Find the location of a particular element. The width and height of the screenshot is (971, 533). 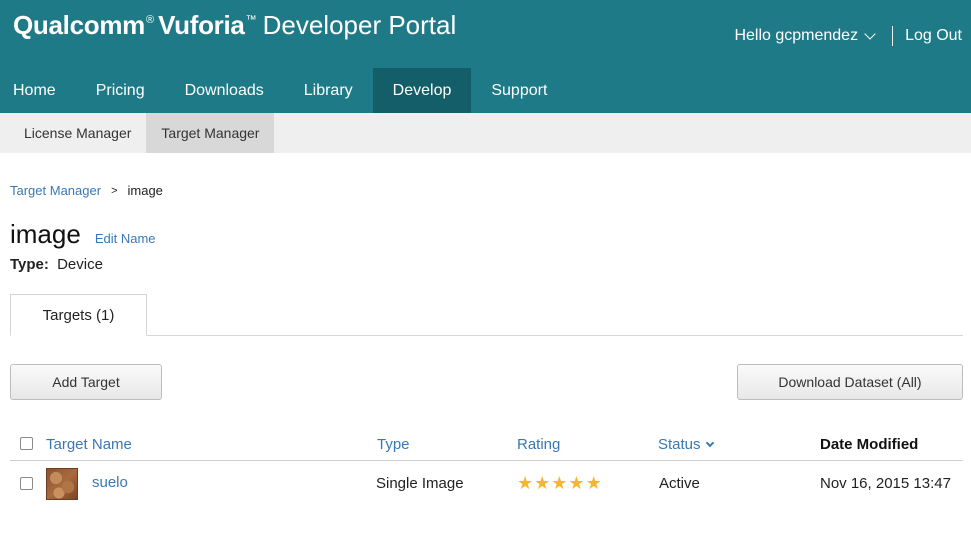

type-label: Type: is located at coordinates (29, 264).